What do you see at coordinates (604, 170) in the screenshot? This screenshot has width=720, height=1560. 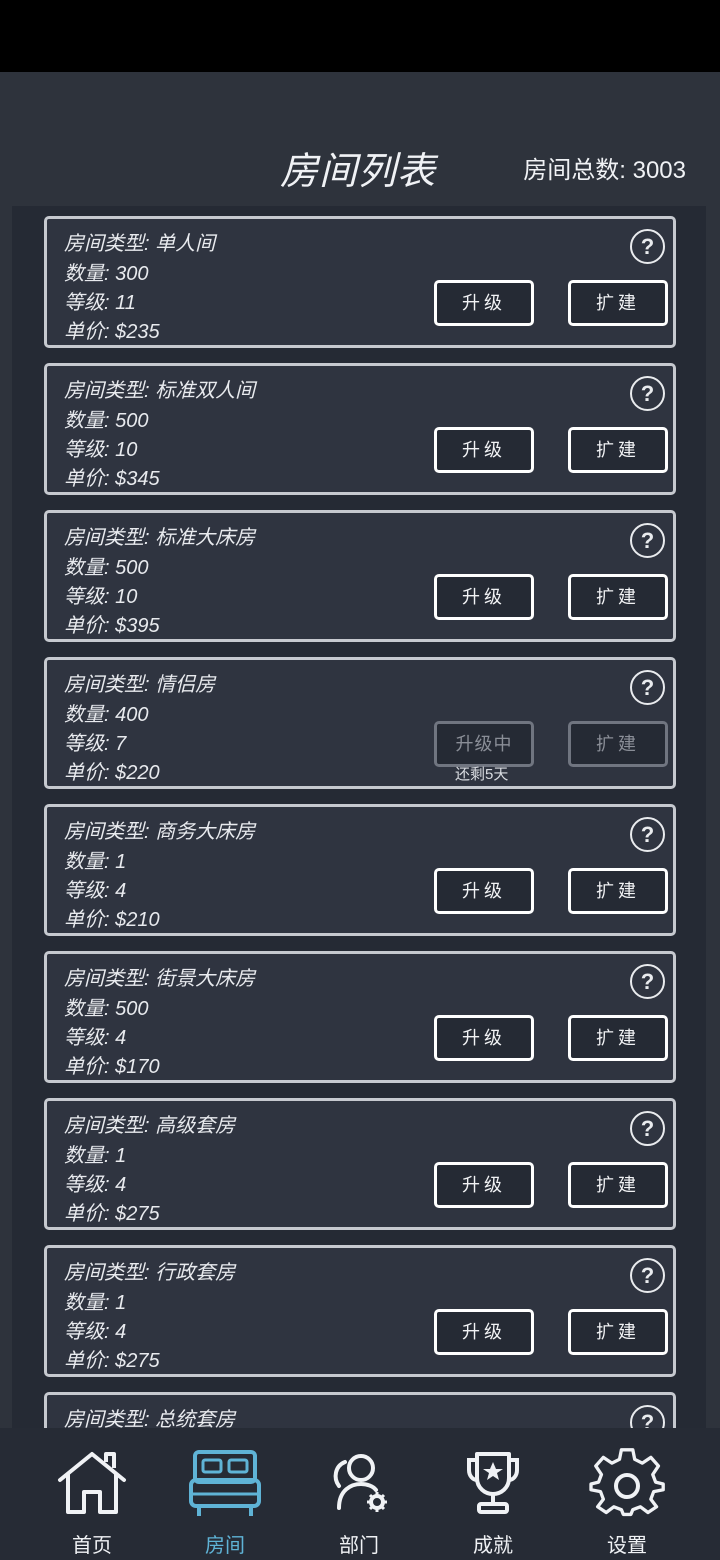 I see `room-total-count: 房间总数: 3003` at bounding box center [604, 170].